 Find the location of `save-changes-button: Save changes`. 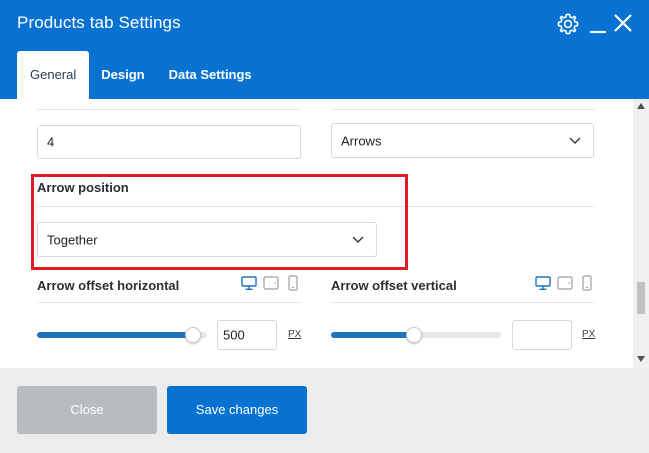

save-changes-button: Save changes is located at coordinates (237, 410).